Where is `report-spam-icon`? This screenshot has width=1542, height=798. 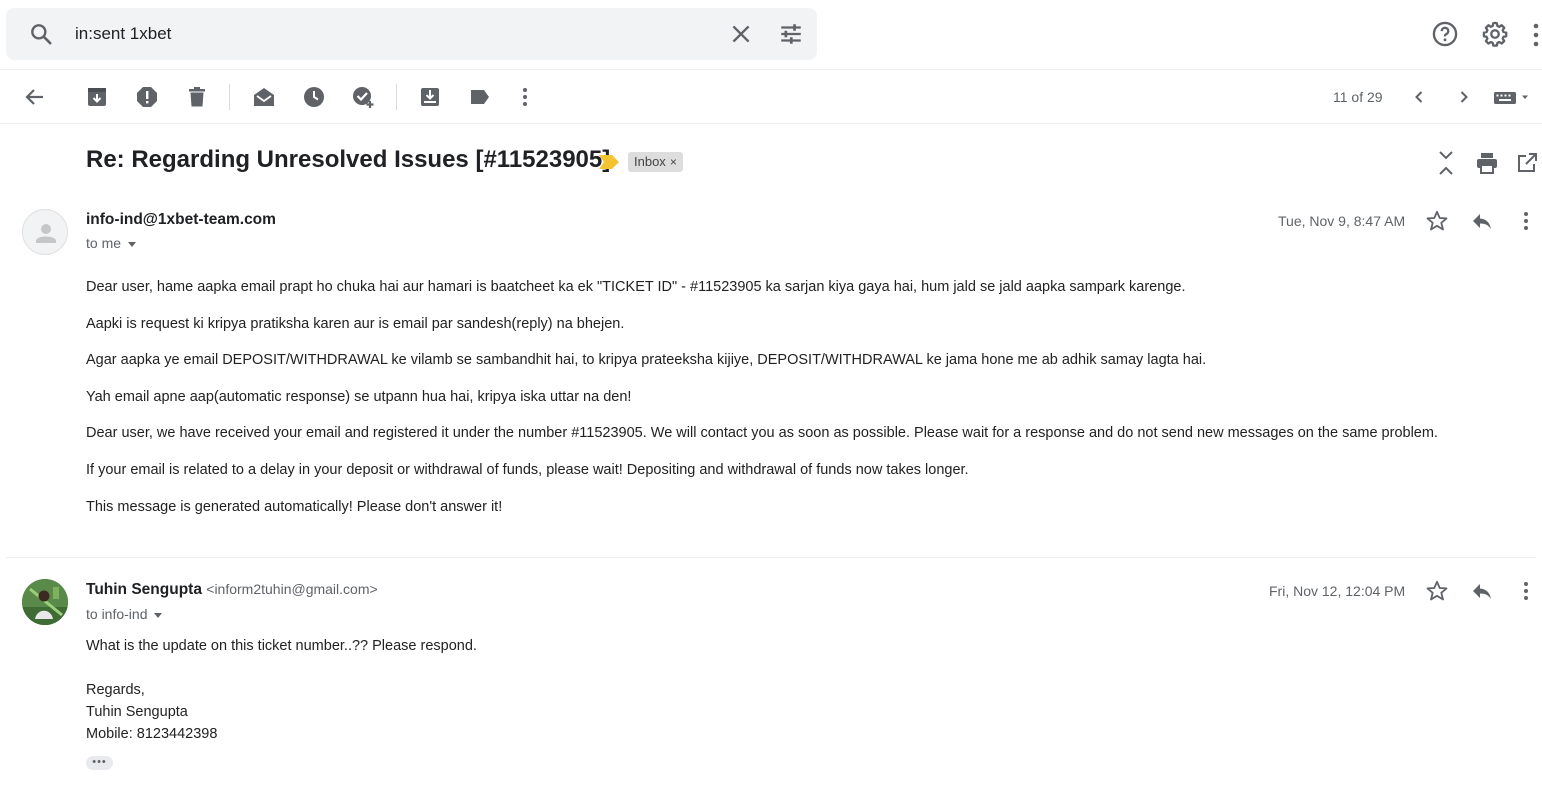
report-spam-icon is located at coordinates (147, 97).